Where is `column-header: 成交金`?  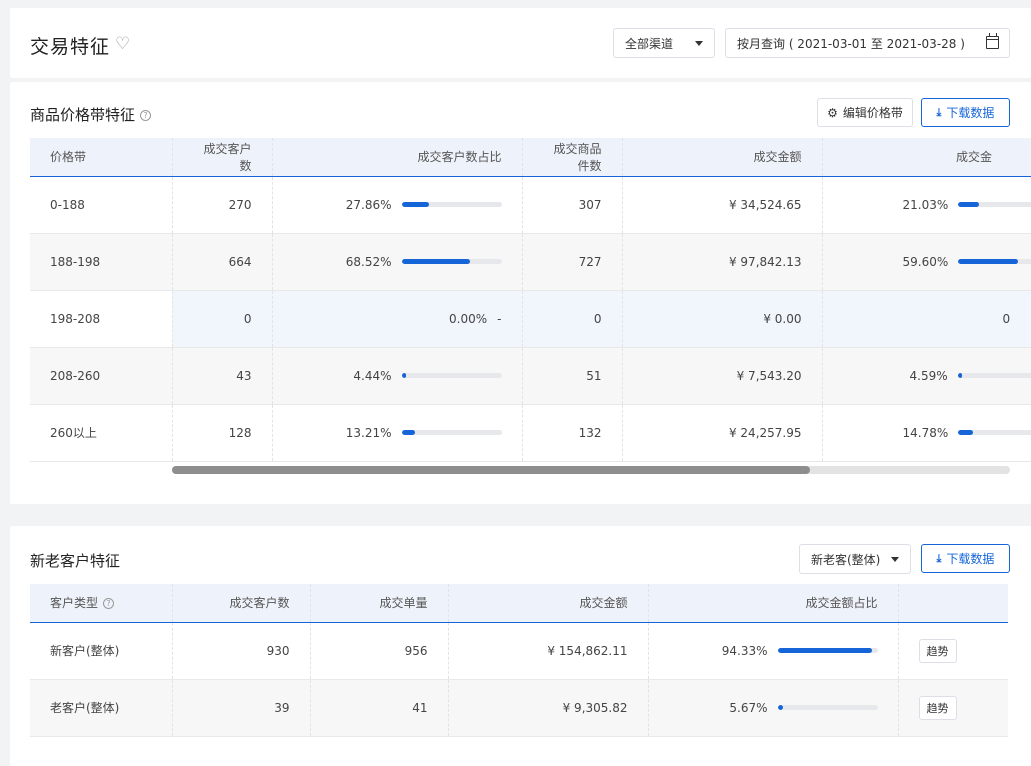 column-header: 成交金 is located at coordinates (926, 157).